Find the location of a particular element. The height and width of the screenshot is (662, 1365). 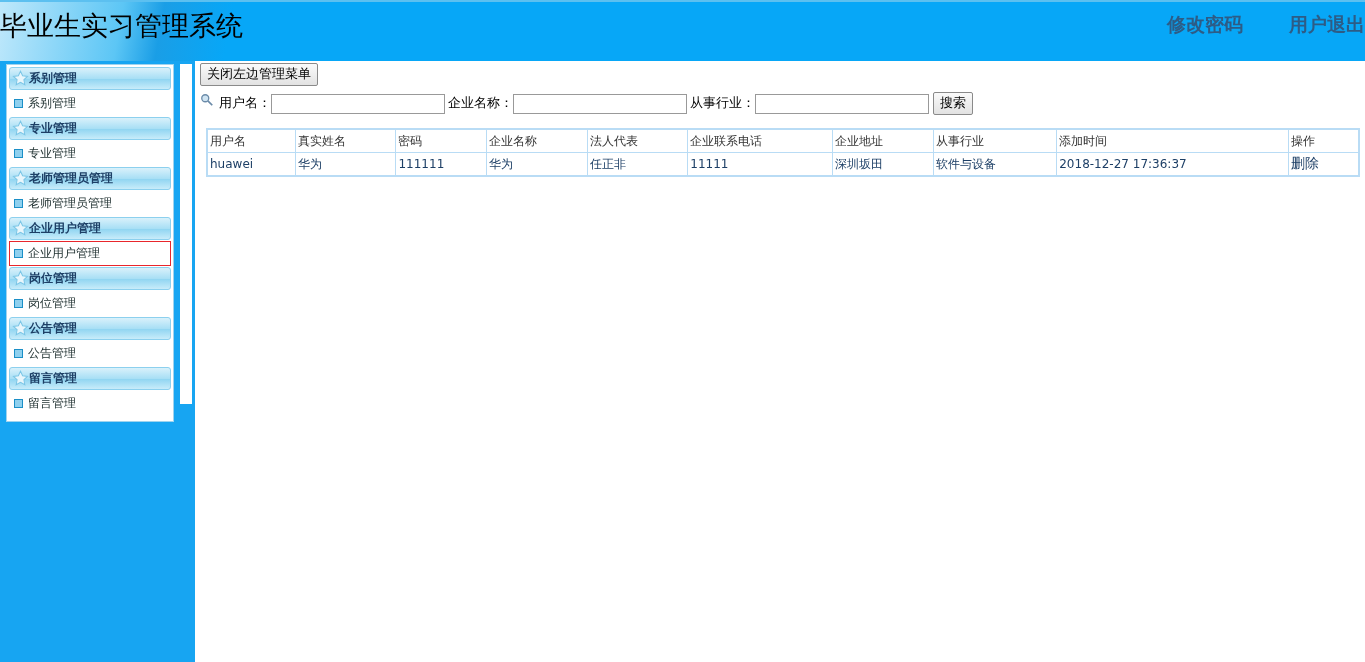

system-title: 毕业生实习管理系统 is located at coordinates (121, 26).